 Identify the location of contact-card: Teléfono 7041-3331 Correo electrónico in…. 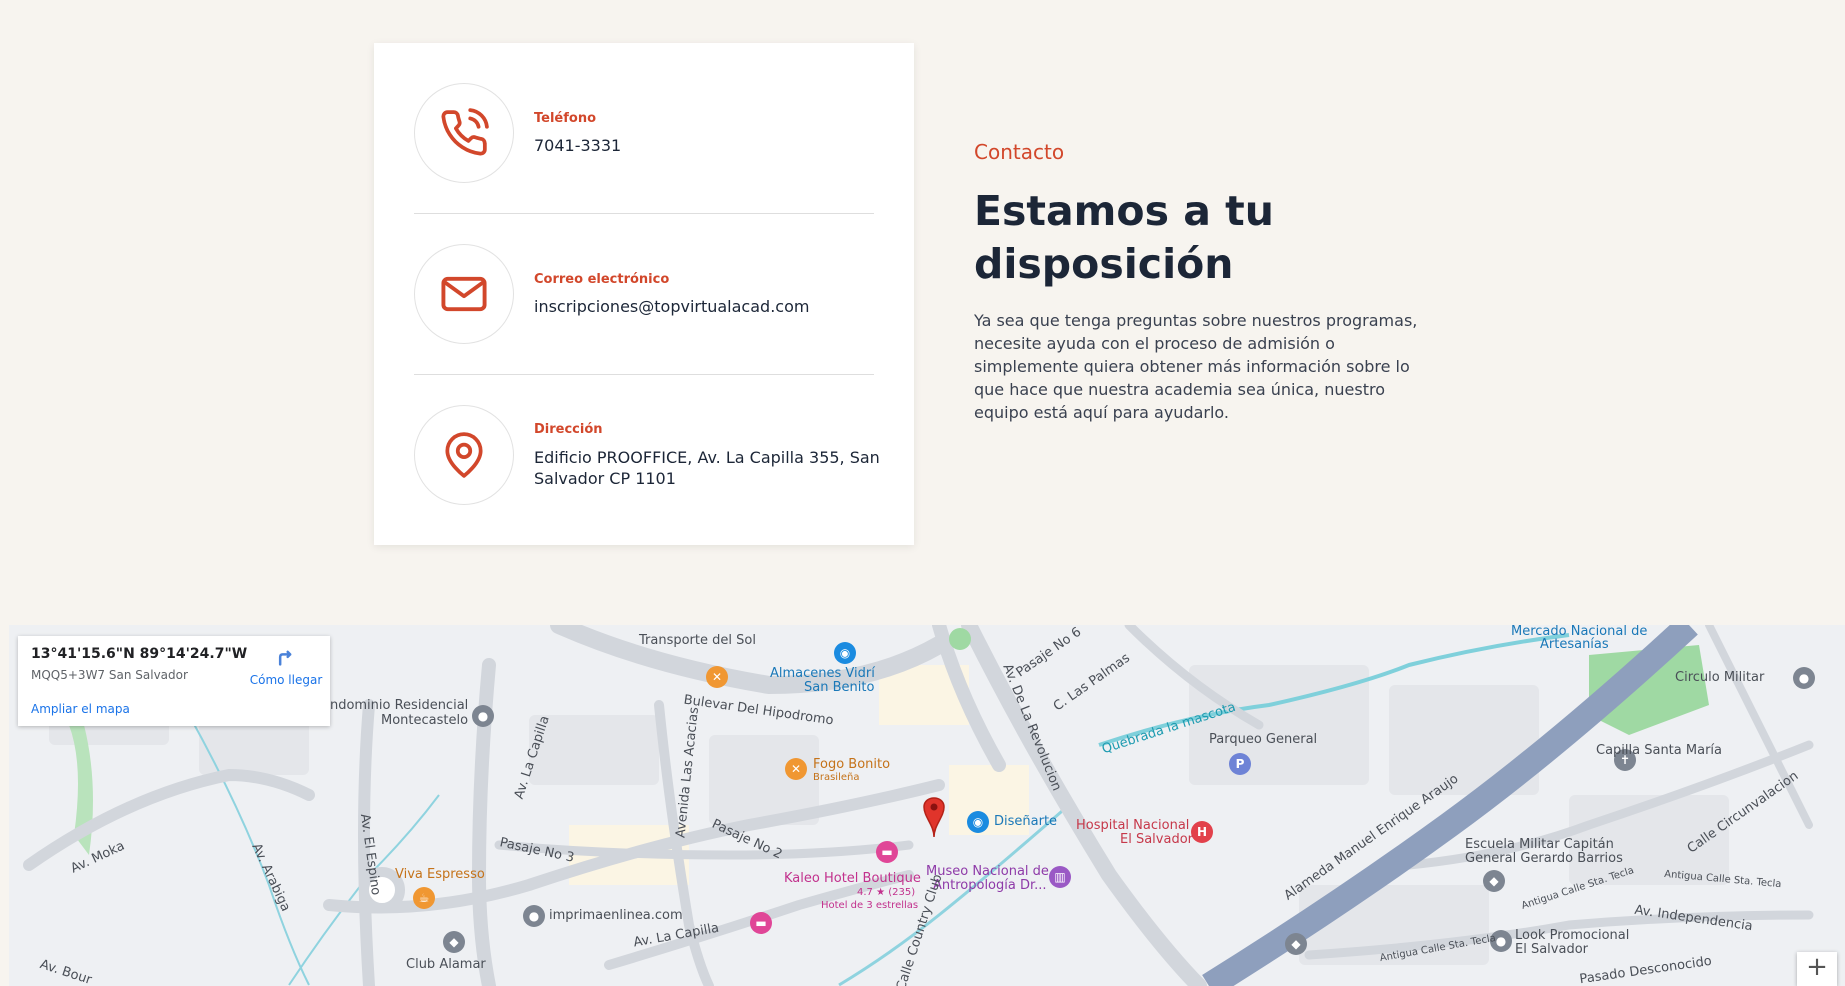
(644, 294).